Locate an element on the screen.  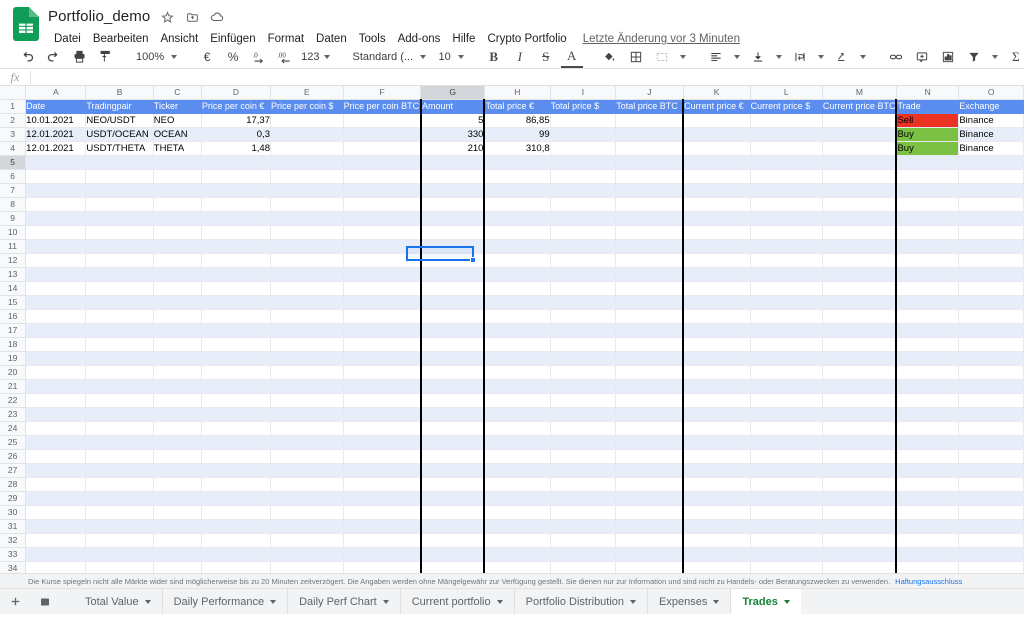
table-row: 16 is located at coordinates (512, 316).